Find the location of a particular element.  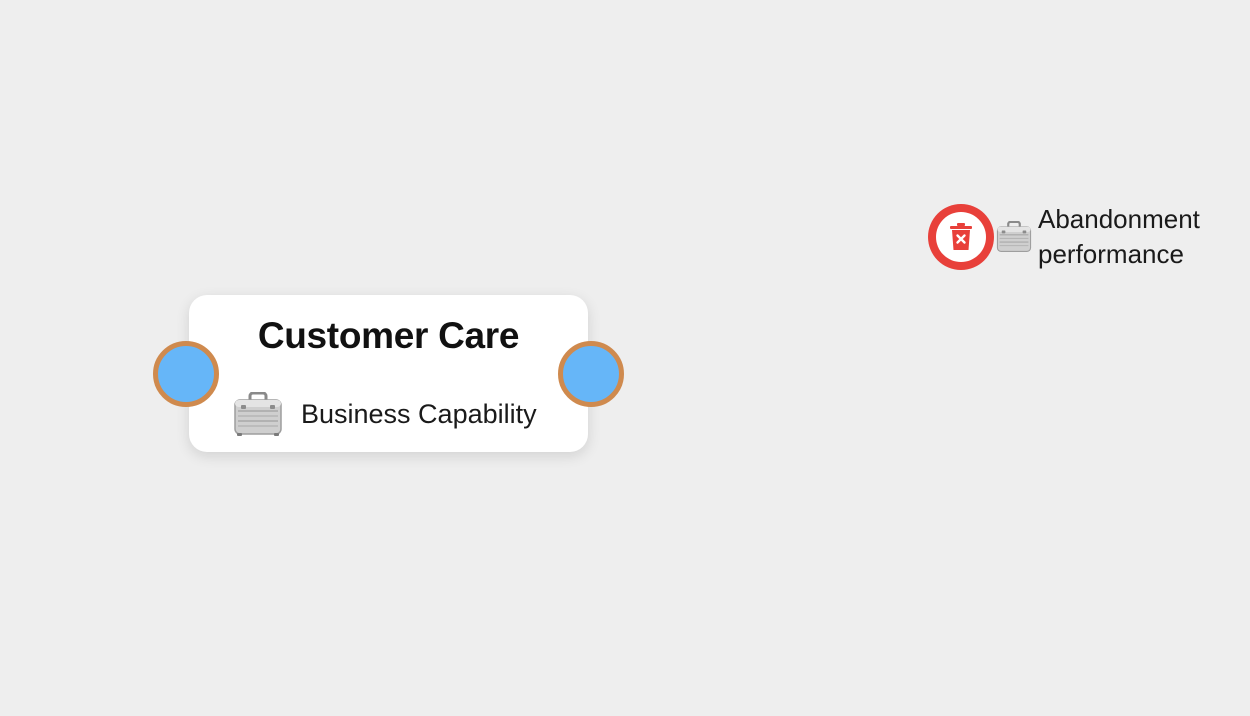

delete-button is located at coordinates (961, 237).